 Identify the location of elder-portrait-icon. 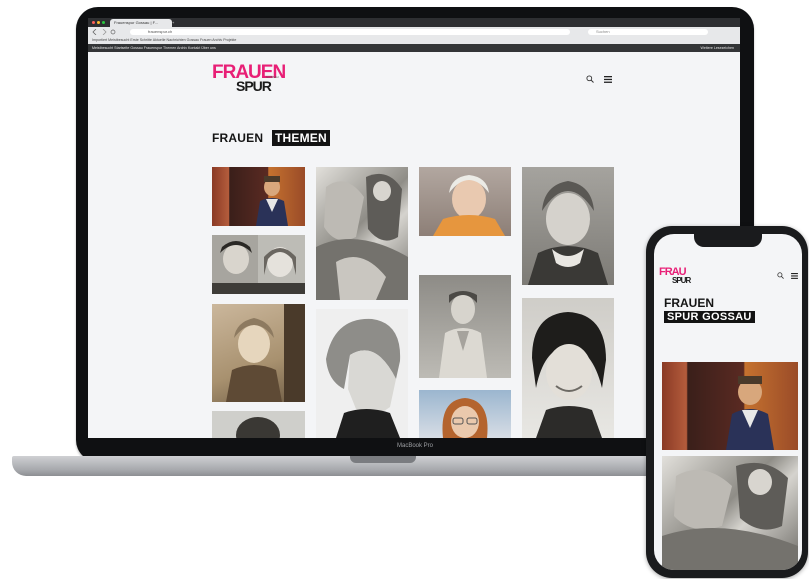
(469, 205).